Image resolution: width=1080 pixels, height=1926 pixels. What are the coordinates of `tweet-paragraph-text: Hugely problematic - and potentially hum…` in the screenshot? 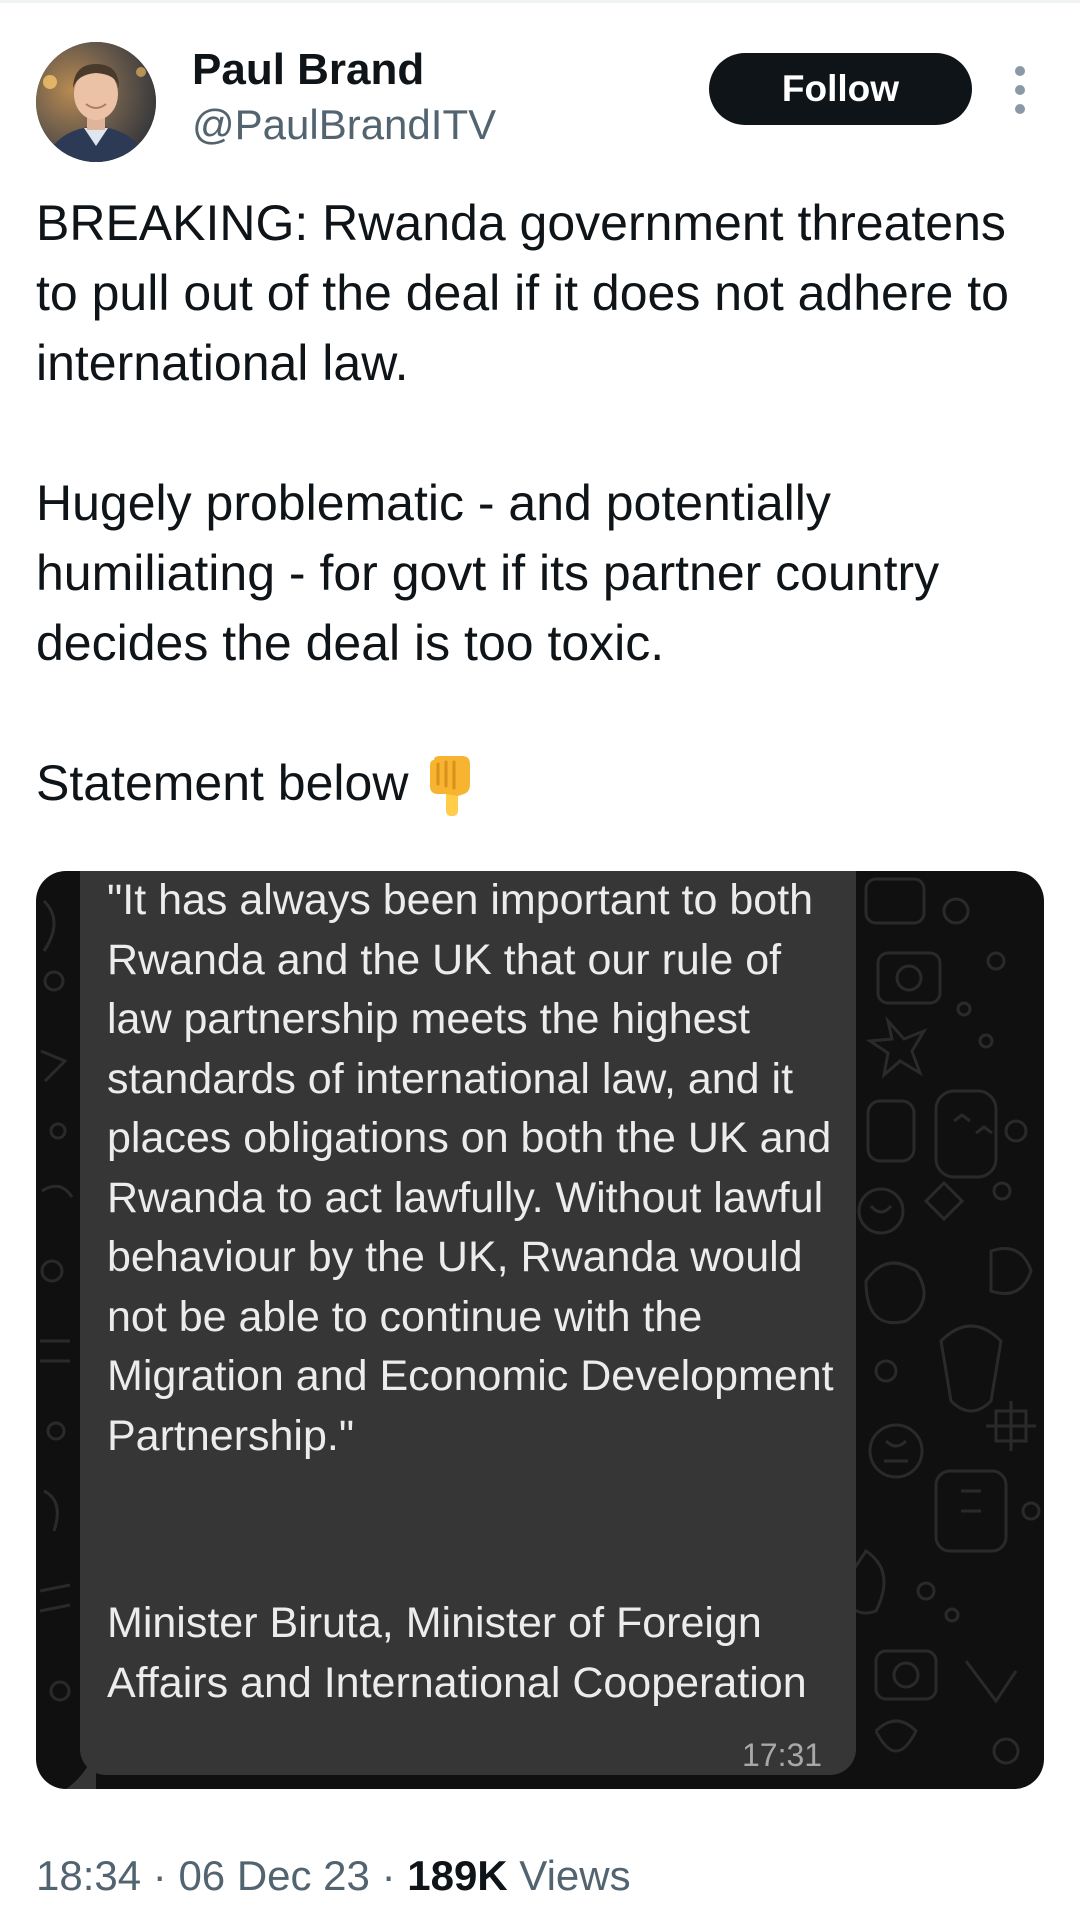 It's located at (488, 573).